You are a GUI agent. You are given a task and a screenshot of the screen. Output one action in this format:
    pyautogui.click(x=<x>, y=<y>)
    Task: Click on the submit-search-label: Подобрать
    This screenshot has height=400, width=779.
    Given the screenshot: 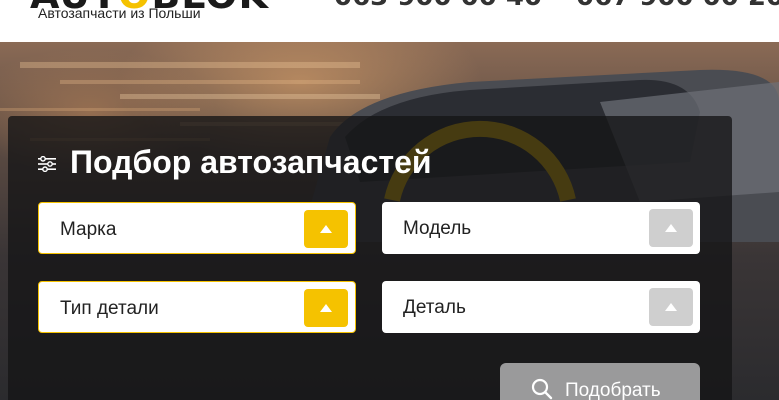 What is the action you would take?
    pyautogui.click(x=613, y=390)
    